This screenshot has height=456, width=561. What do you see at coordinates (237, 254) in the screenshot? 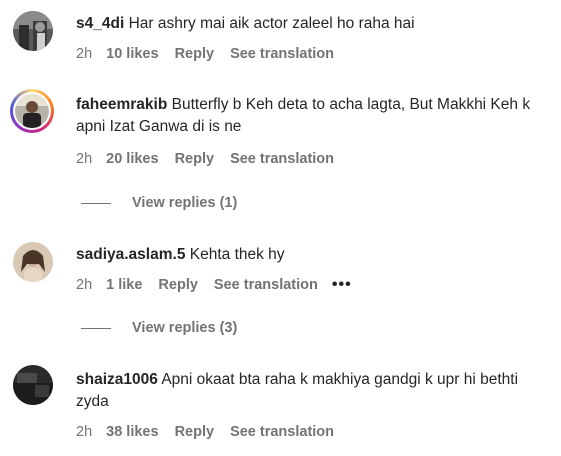
I see `comment-body: Kehta thek hy` at bounding box center [237, 254].